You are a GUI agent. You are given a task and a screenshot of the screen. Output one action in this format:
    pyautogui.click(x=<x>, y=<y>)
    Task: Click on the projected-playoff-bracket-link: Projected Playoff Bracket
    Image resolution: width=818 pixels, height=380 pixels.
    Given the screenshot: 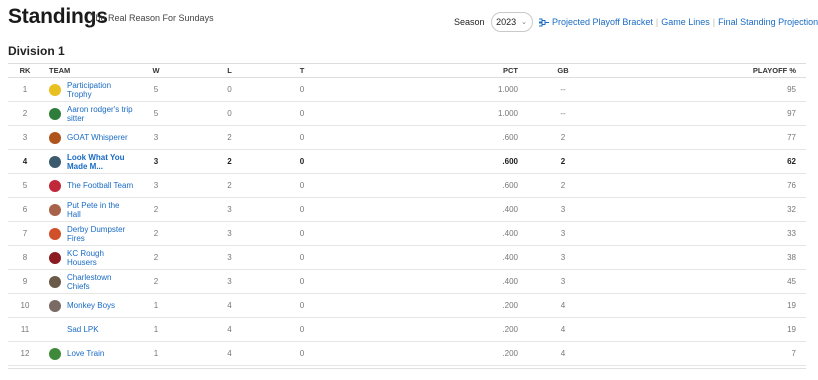 What is the action you would take?
    pyautogui.click(x=602, y=22)
    